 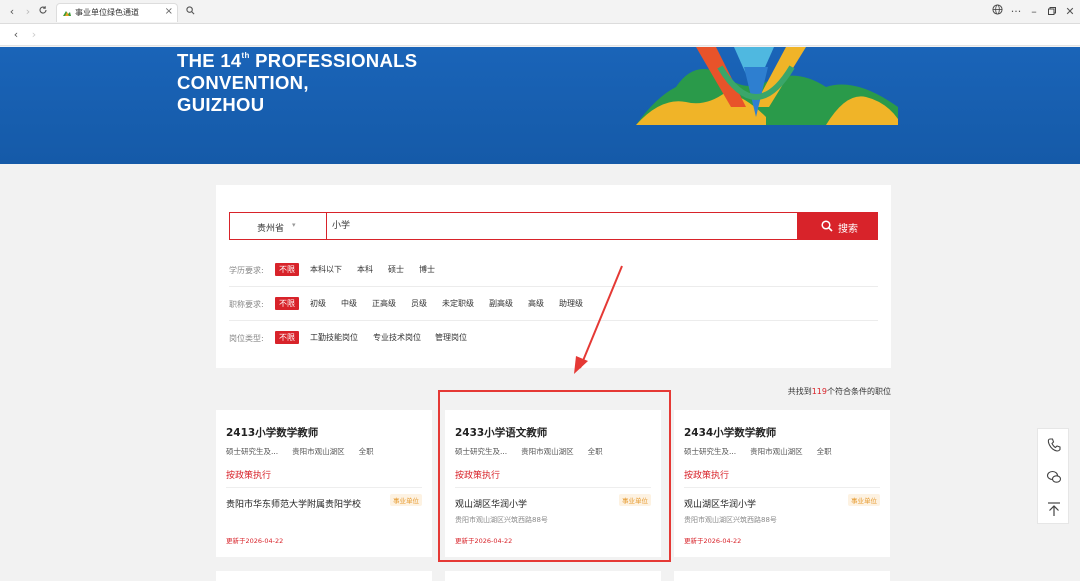 I want to click on job-title: 2433小学语文教师, so click(x=501, y=432).